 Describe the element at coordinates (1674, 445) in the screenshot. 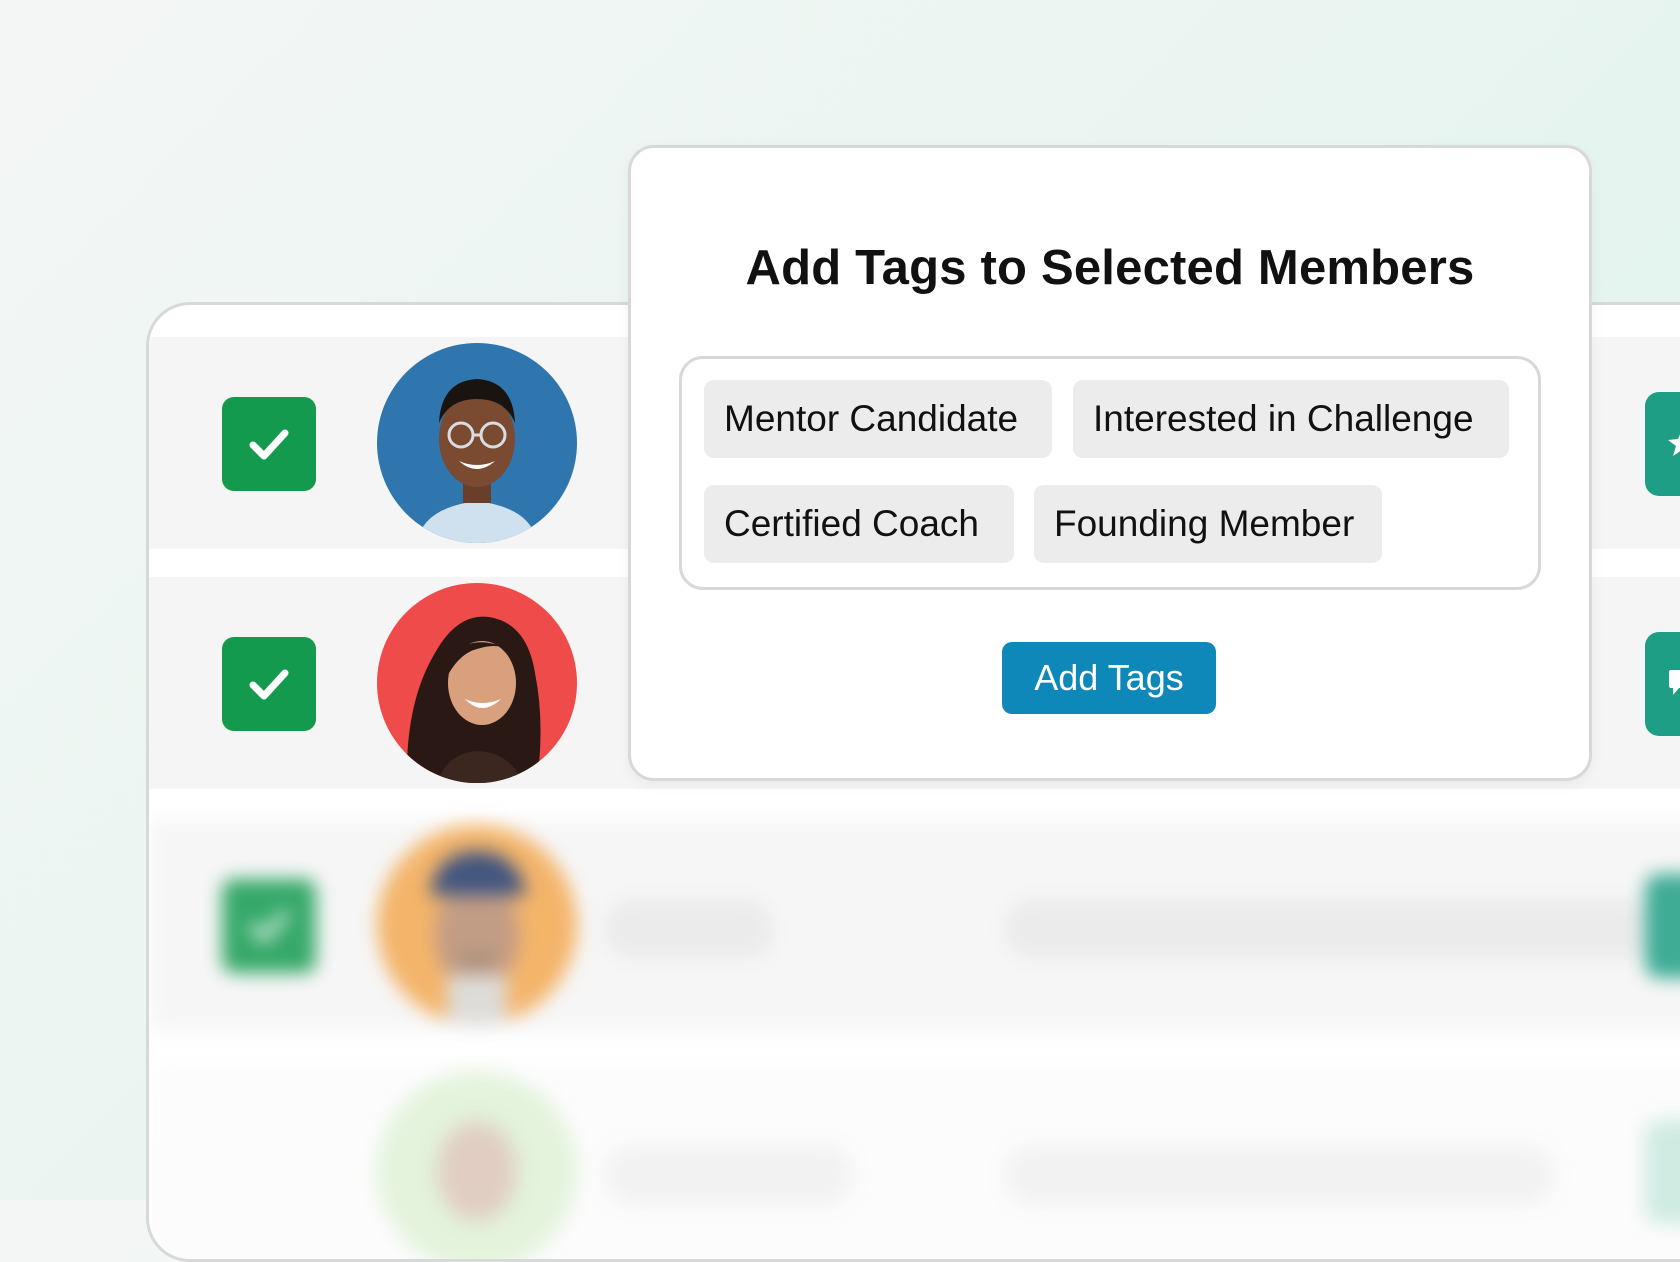

I see `star-icon` at that location.